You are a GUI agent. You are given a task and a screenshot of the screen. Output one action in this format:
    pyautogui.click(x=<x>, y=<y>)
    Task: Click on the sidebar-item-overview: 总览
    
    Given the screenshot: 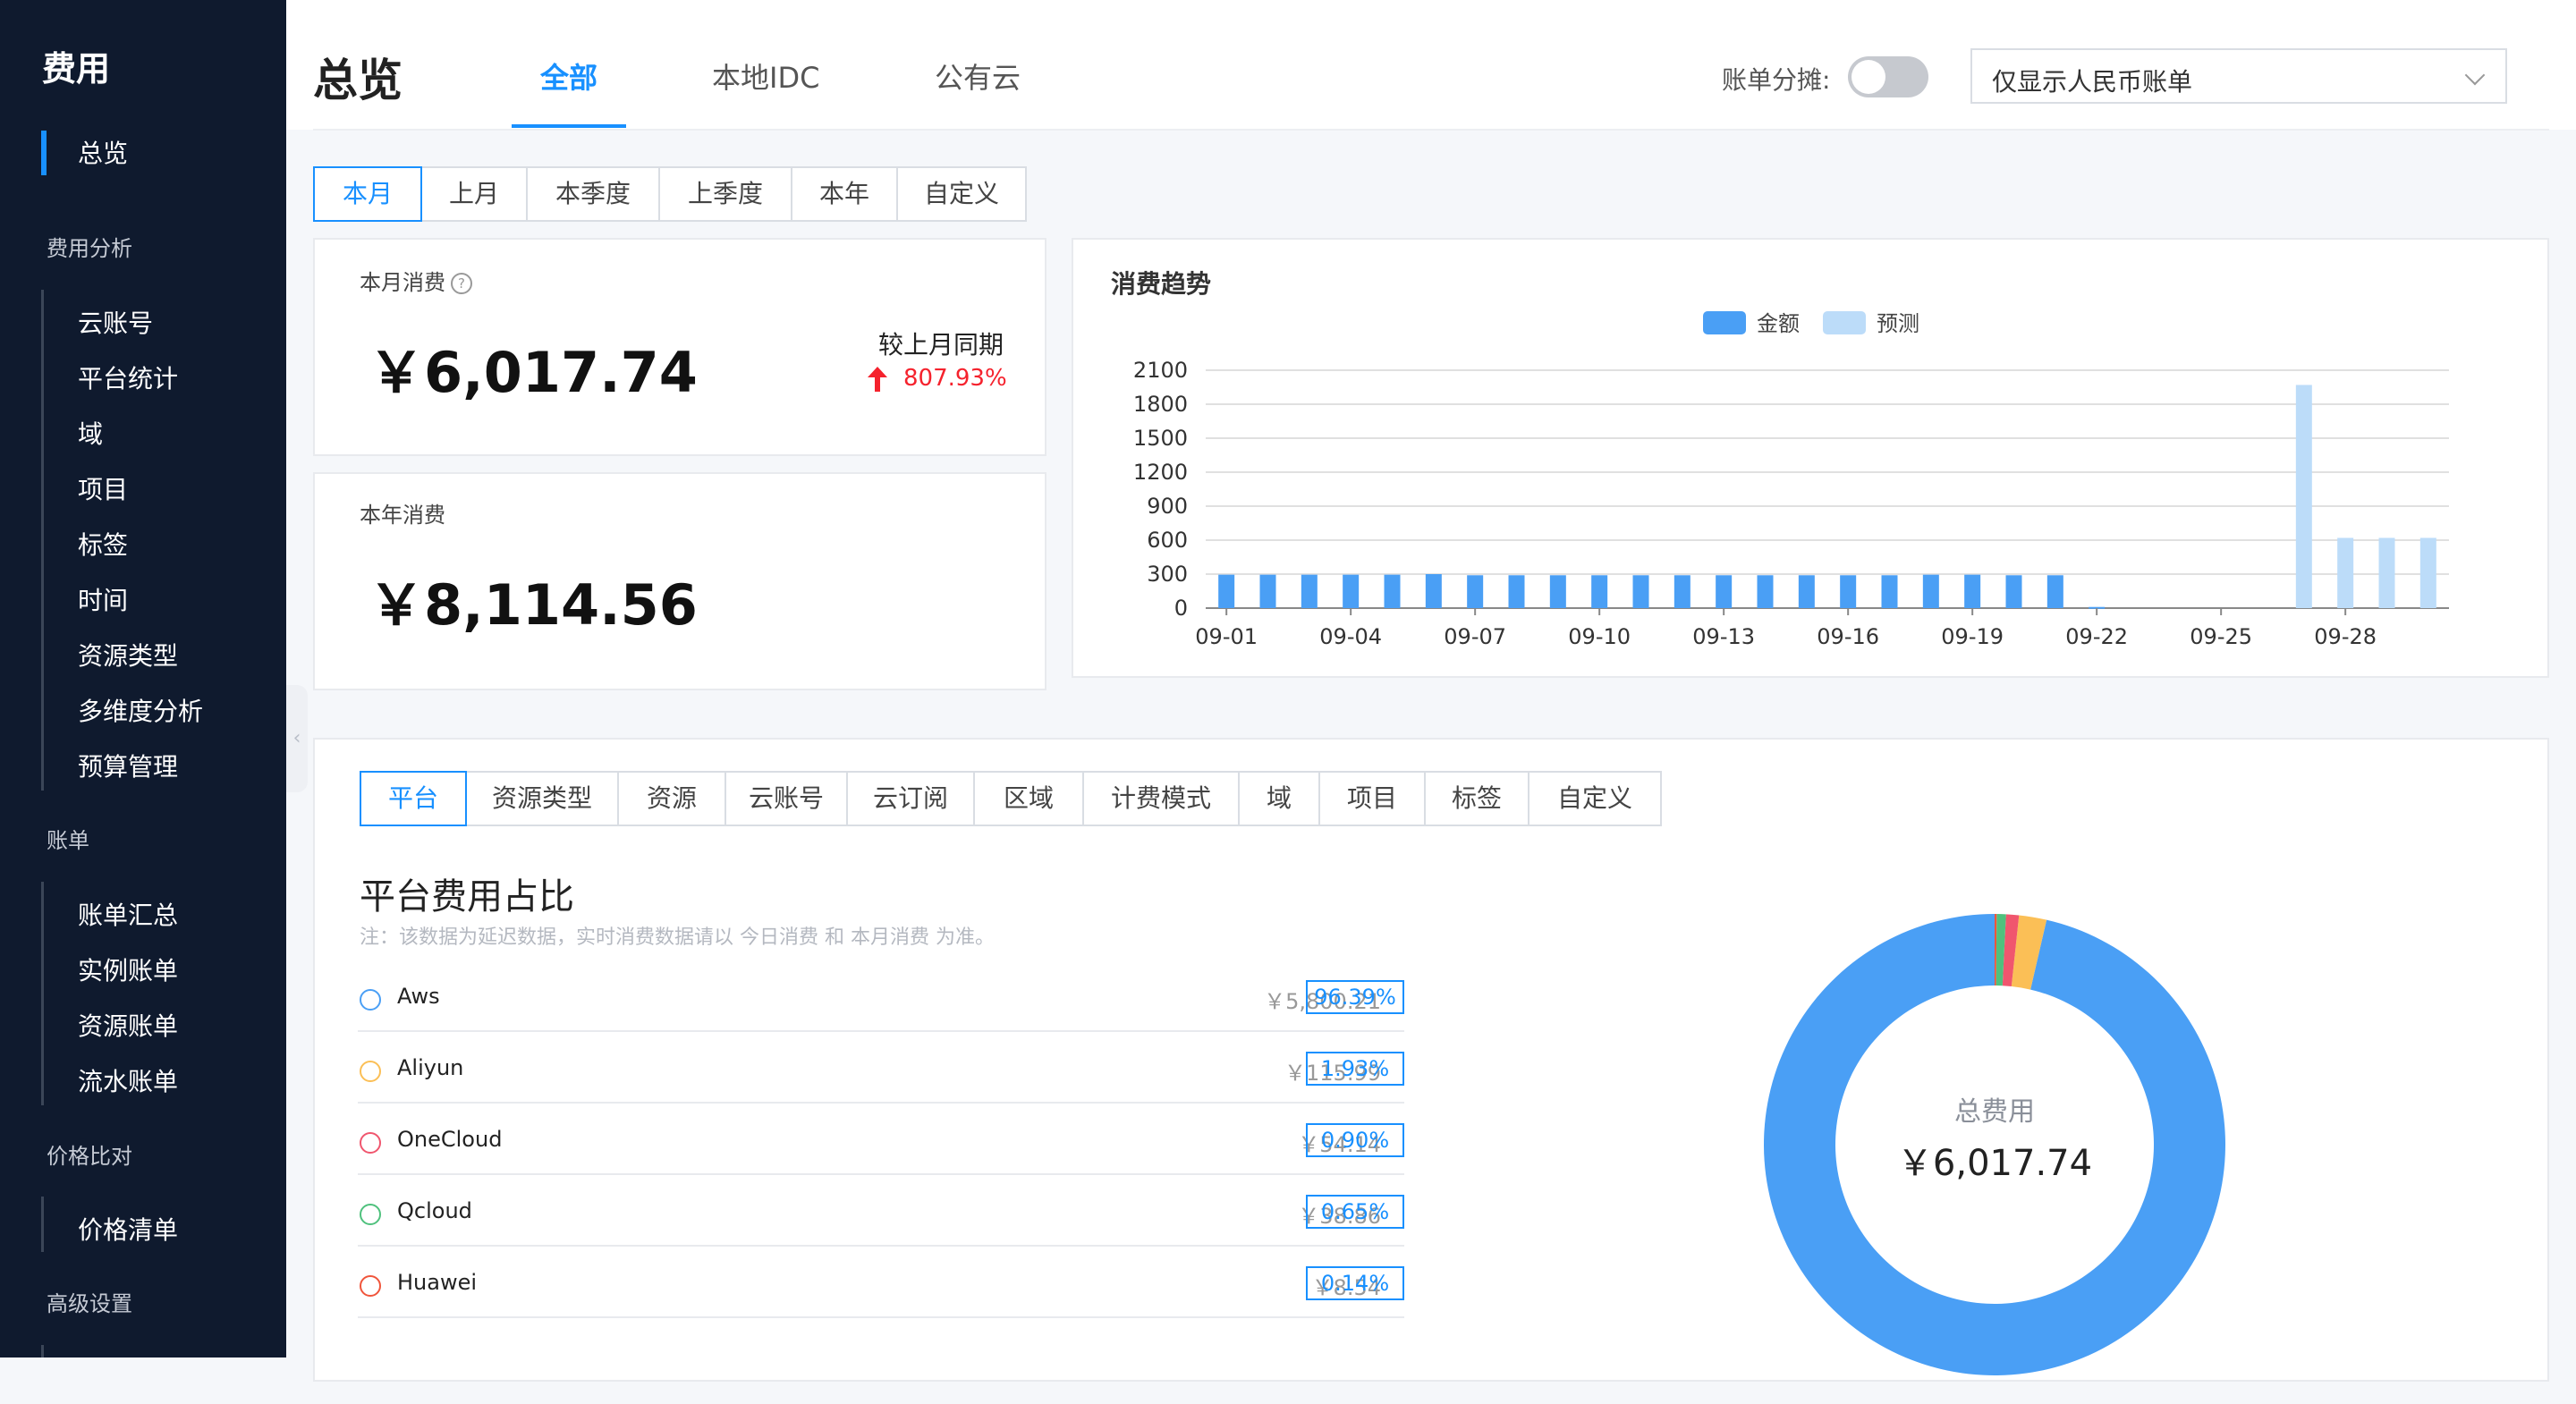 What is the action you would take?
    pyautogui.click(x=103, y=152)
    